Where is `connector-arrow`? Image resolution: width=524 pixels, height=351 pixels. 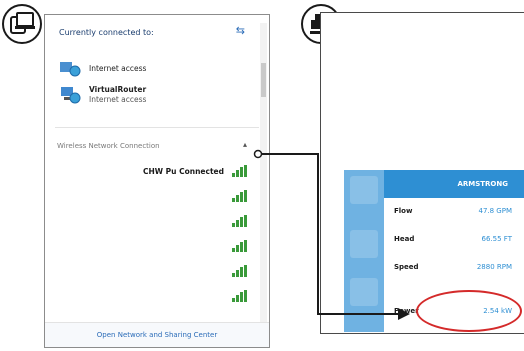
connector-arrow is located at coordinates (331, 234).